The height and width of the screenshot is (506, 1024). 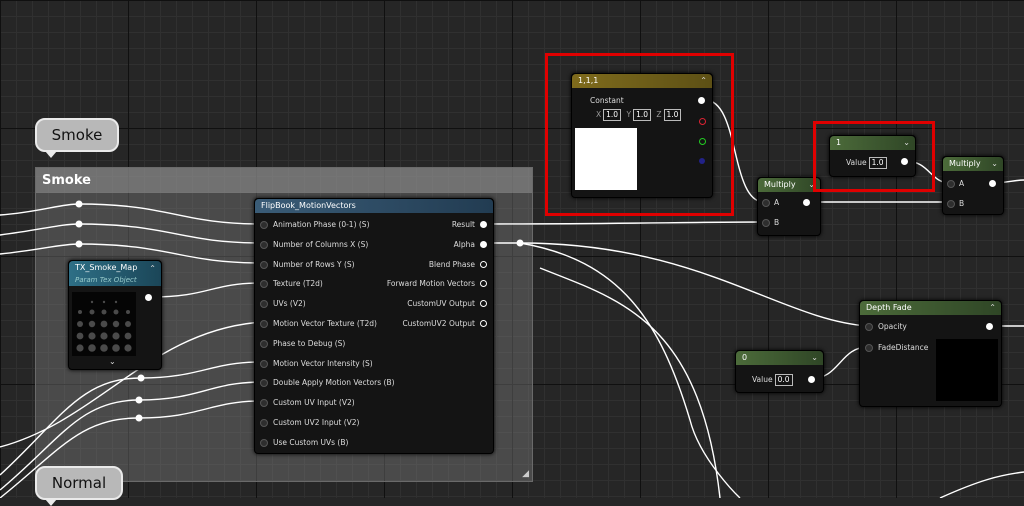 I want to click on flipbook-input-label: UVs (V2), so click(x=289, y=304).